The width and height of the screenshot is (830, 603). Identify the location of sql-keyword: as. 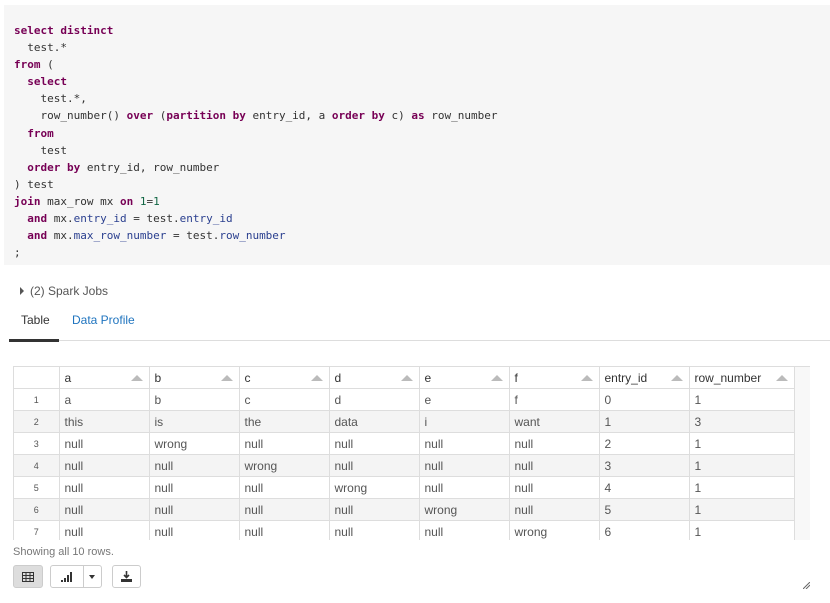
(418, 116).